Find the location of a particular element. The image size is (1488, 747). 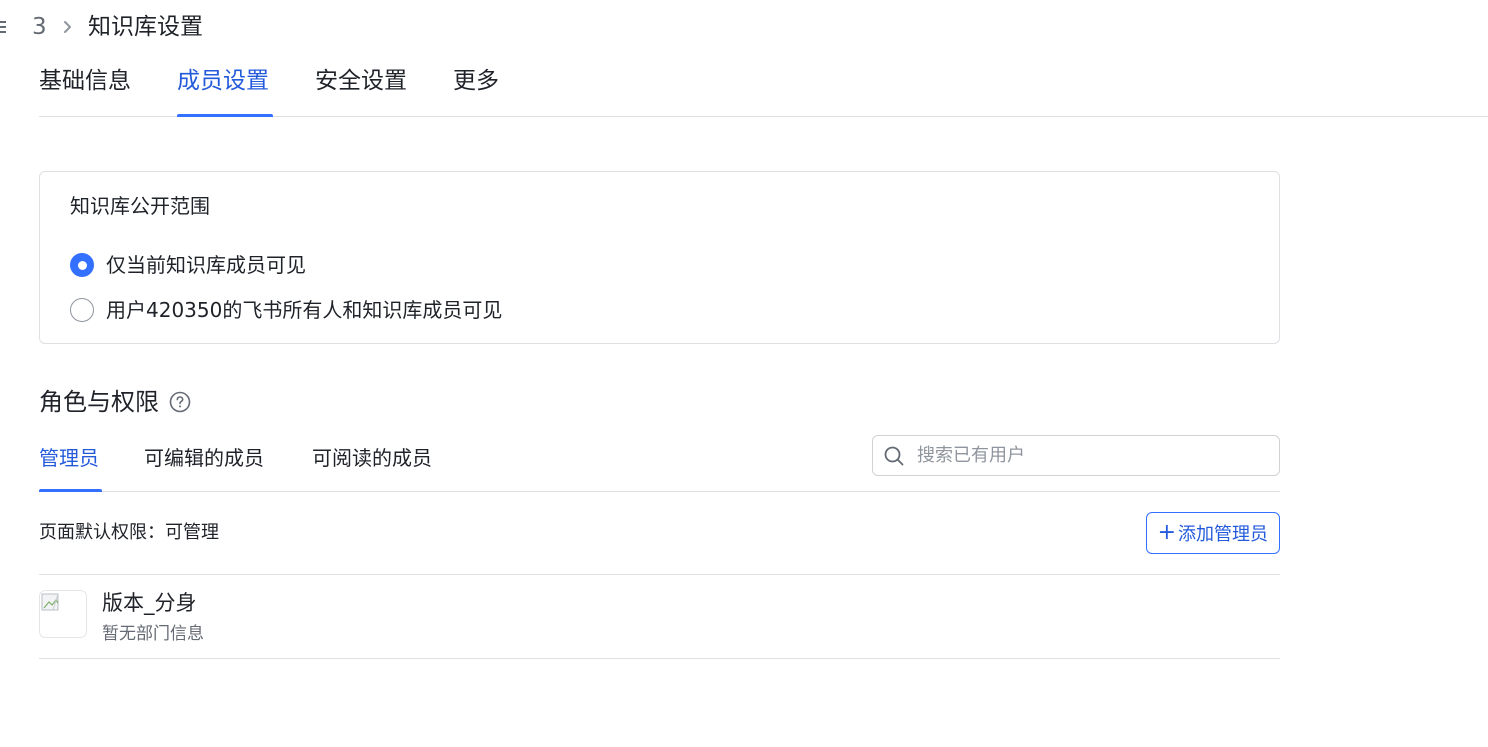

broken-image-icon is located at coordinates (63, 614).